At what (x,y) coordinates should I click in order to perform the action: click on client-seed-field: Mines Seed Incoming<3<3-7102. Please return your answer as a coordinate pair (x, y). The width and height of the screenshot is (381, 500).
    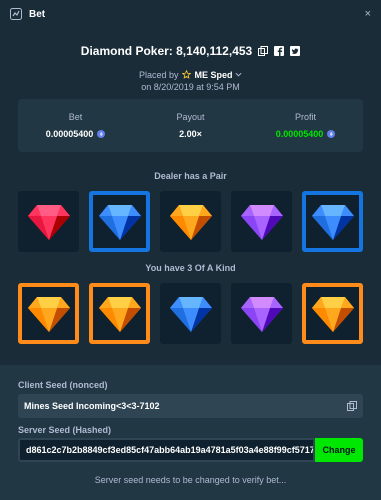
    Looking at the image, I should click on (190, 406).